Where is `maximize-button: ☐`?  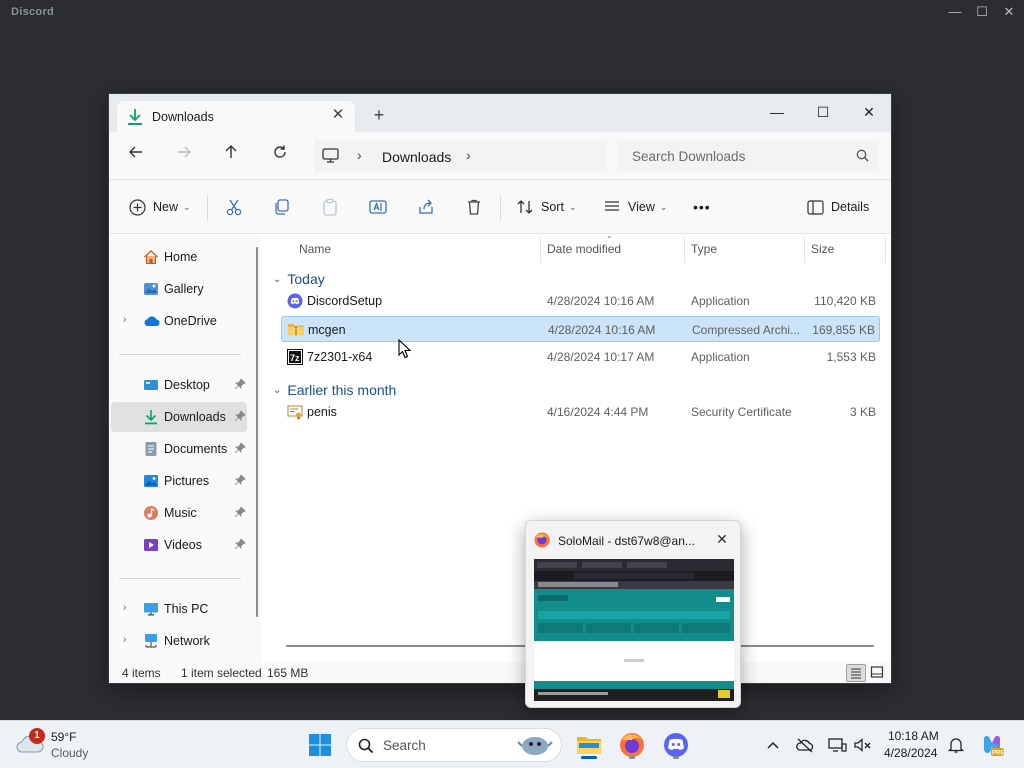 maximize-button: ☐ is located at coordinates (823, 112).